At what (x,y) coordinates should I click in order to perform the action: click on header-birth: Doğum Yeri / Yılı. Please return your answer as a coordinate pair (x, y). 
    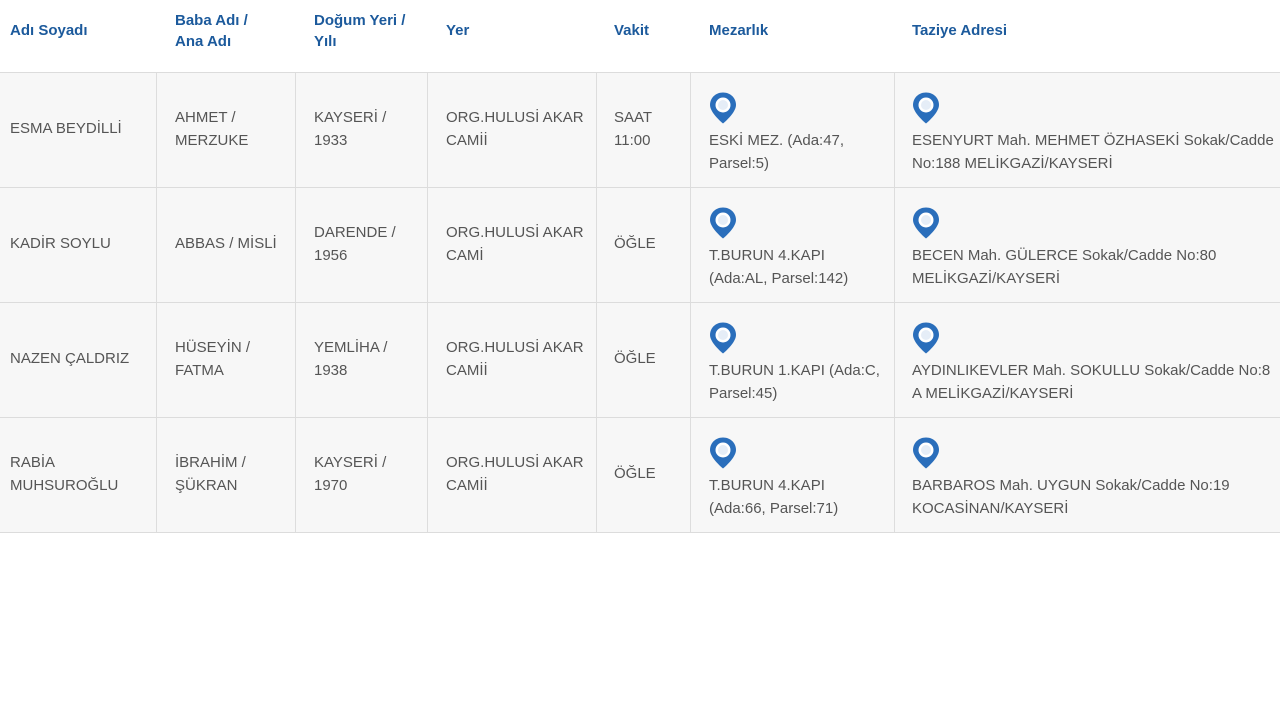
    Looking at the image, I should click on (359, 31).